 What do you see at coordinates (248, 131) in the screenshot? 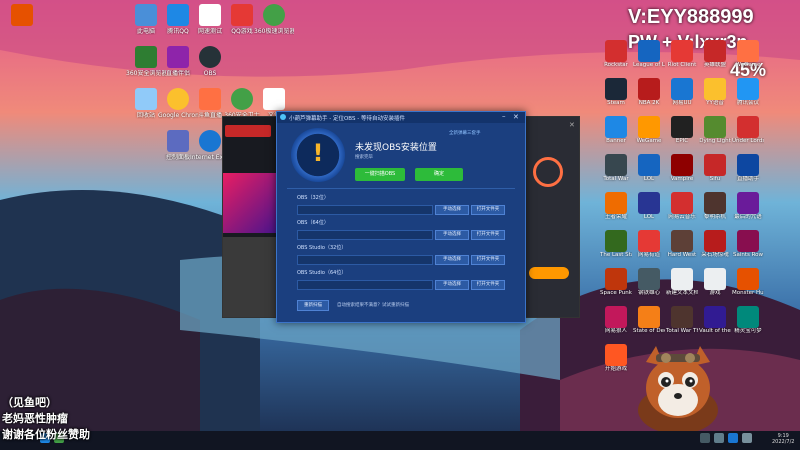
I see `brand-logo-icon` at bounding box center [248, 131].